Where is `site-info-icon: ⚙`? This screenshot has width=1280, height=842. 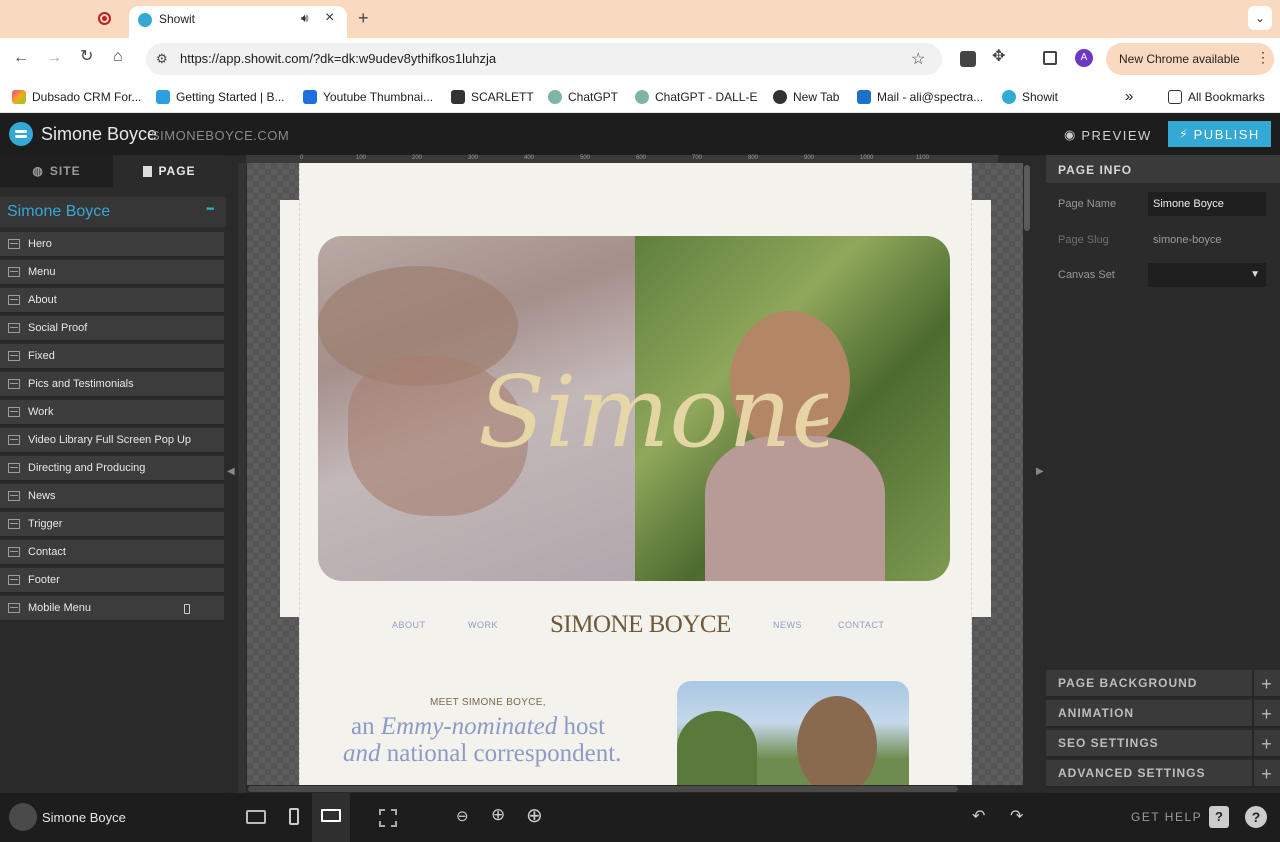
site-info-icon: ⚙ is located at coordinates (162, 59).